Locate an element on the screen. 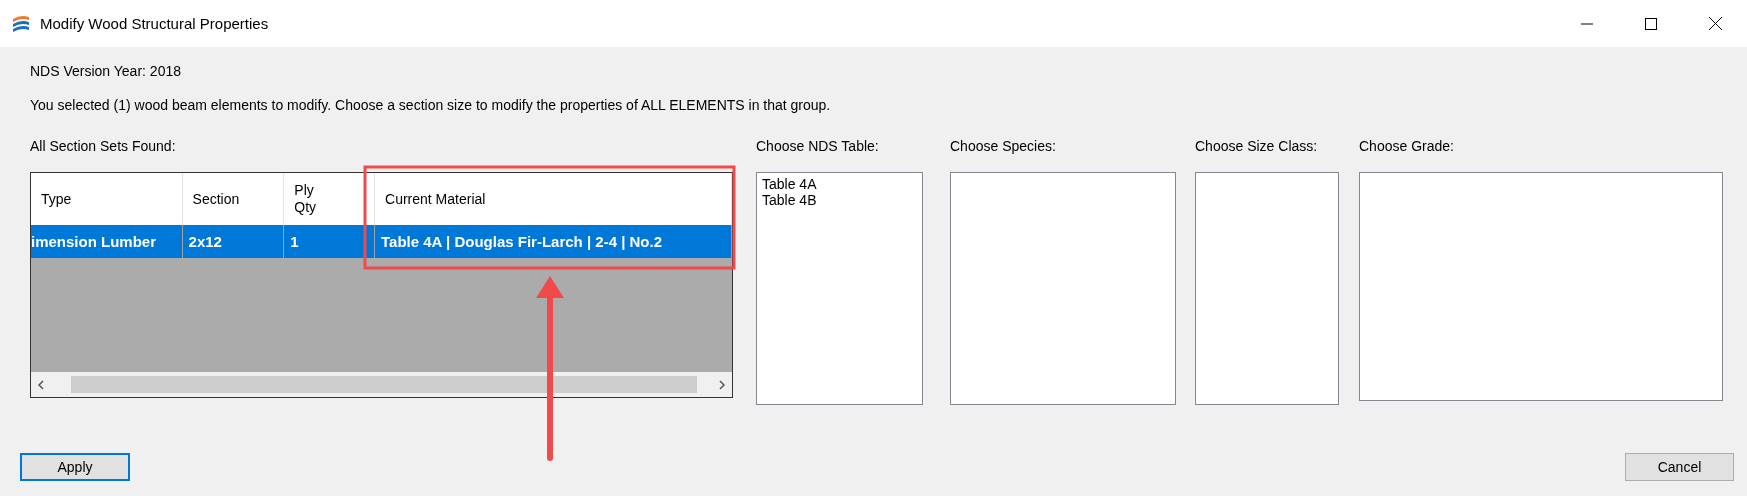 The width and height of the screenshot is (1747, 496). picker-label: Choose NDS Table: is located at coordinates (817, 146).